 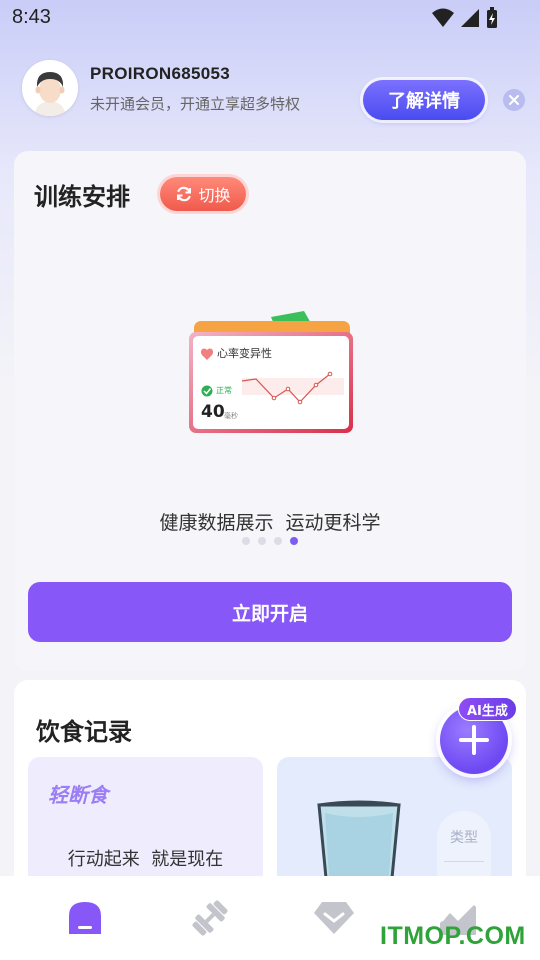 I want to click on status-icons, so click(x=465, y=18).